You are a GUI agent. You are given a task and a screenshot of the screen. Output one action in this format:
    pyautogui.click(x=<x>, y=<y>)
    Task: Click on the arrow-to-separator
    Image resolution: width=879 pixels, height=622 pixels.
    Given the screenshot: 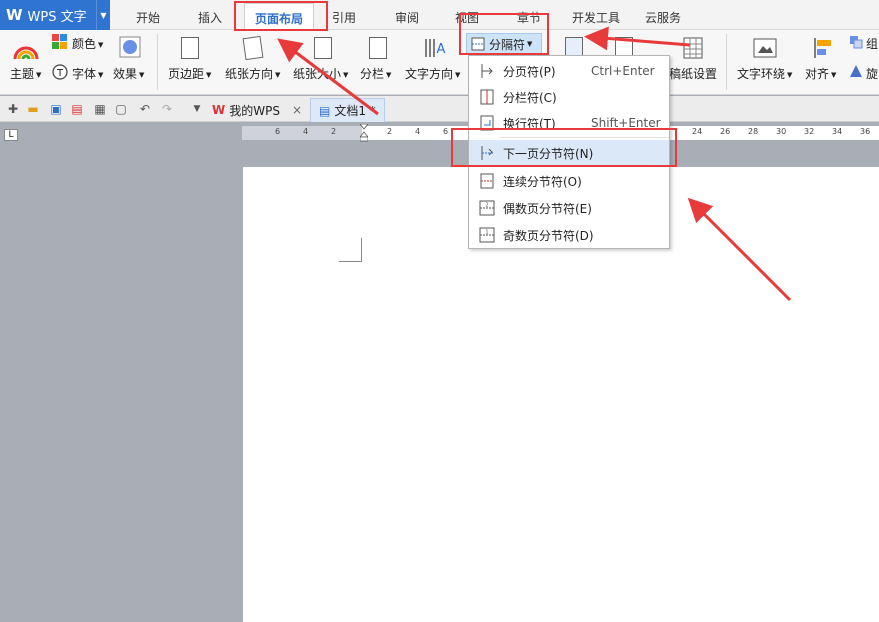 What is the action you would take?
    pyautogui.click(x=637, y=38)
    